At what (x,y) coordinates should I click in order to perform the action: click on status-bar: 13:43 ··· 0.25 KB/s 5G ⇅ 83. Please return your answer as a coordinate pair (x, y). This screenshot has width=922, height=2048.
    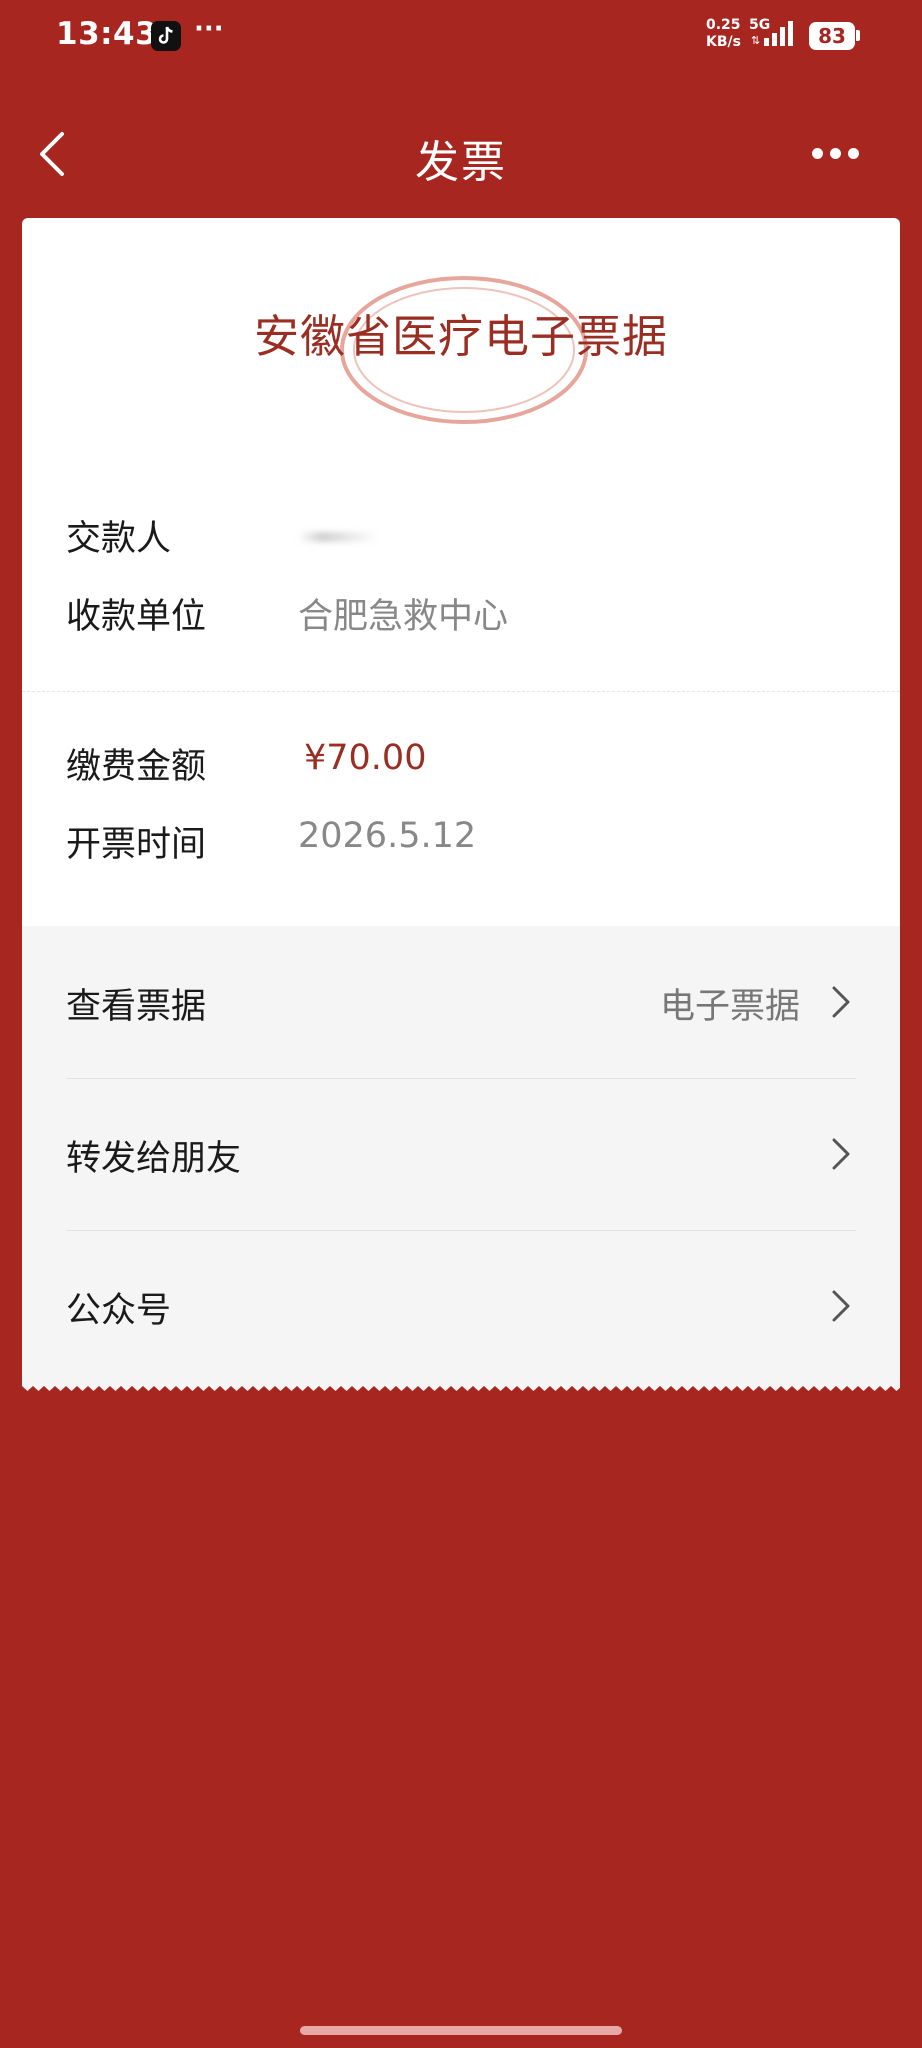
    Looking at the image, I should click on (461, 38).